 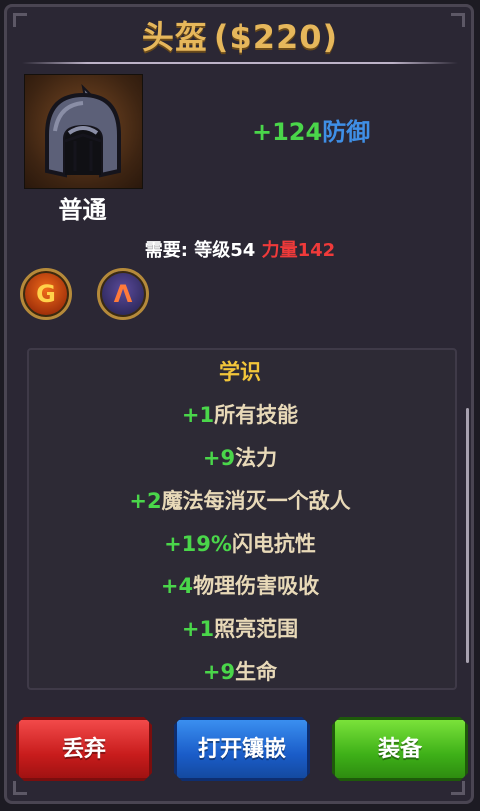 I want to click on property-line: +9法力, so click(x=240, y=457).